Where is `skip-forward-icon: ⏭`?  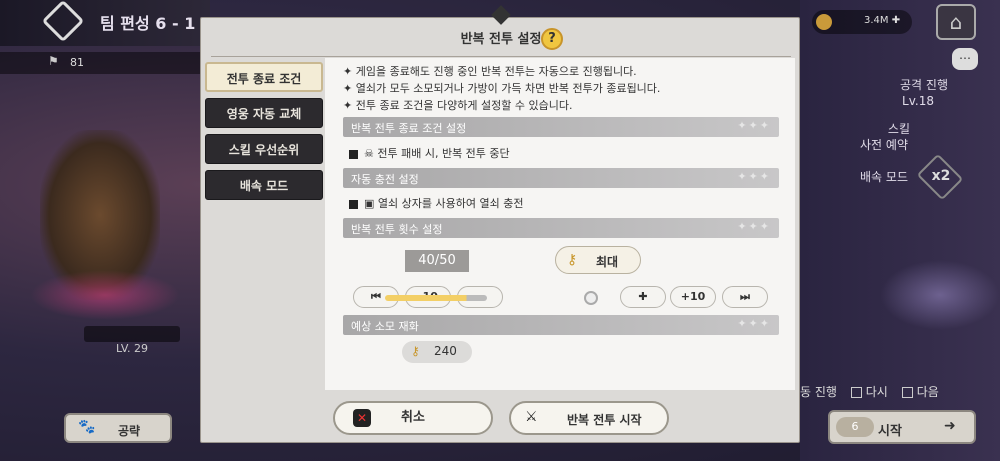
skip-forward-icon: ⏭ is located at coordinates (745, 296).